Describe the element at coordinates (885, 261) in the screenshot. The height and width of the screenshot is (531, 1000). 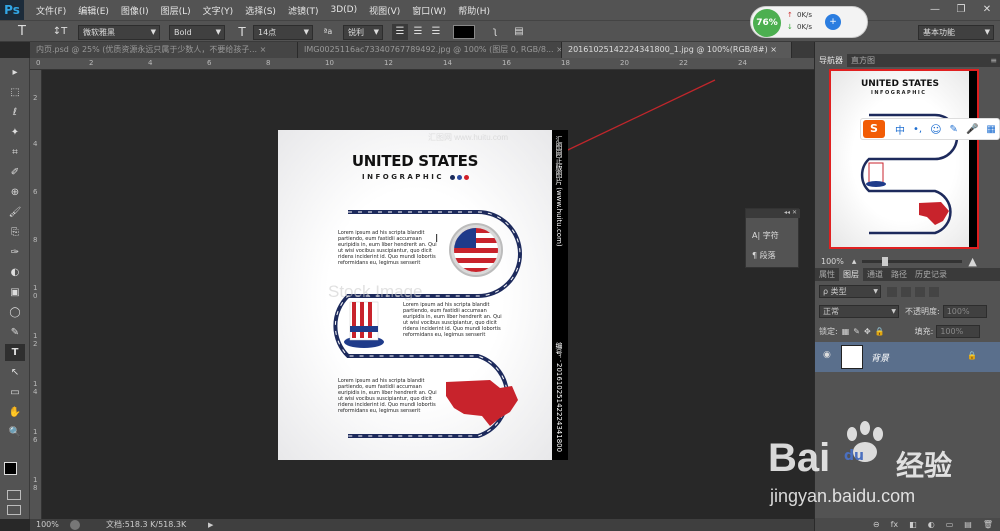
I see `slider-handle` at that location.